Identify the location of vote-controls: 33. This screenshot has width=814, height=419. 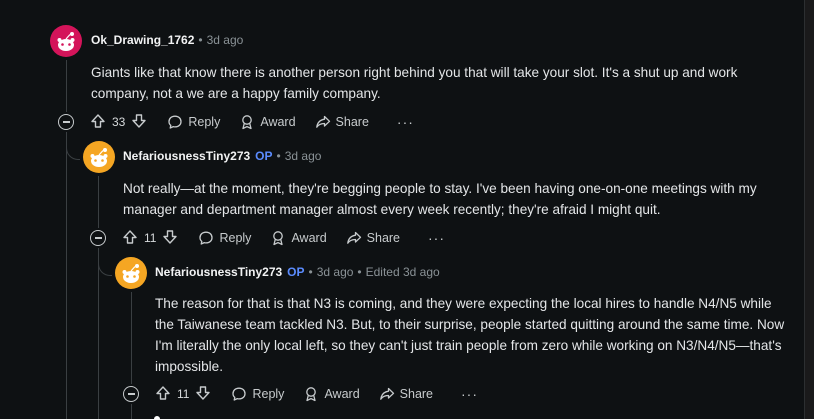
(118, 122).